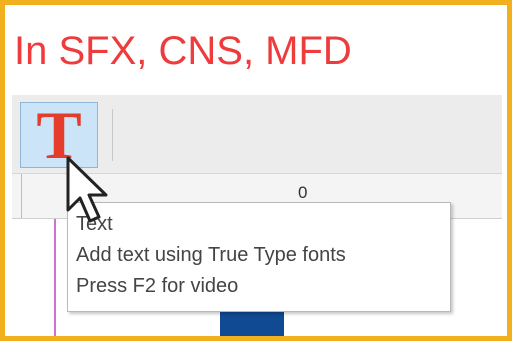 The width and height of the screenshot is (512, 341). What do you see at coordinates (211, 255) in the screenshot?
I see `tooltip-description: Add text using True Type fonts` at bounding box center [211, 255].